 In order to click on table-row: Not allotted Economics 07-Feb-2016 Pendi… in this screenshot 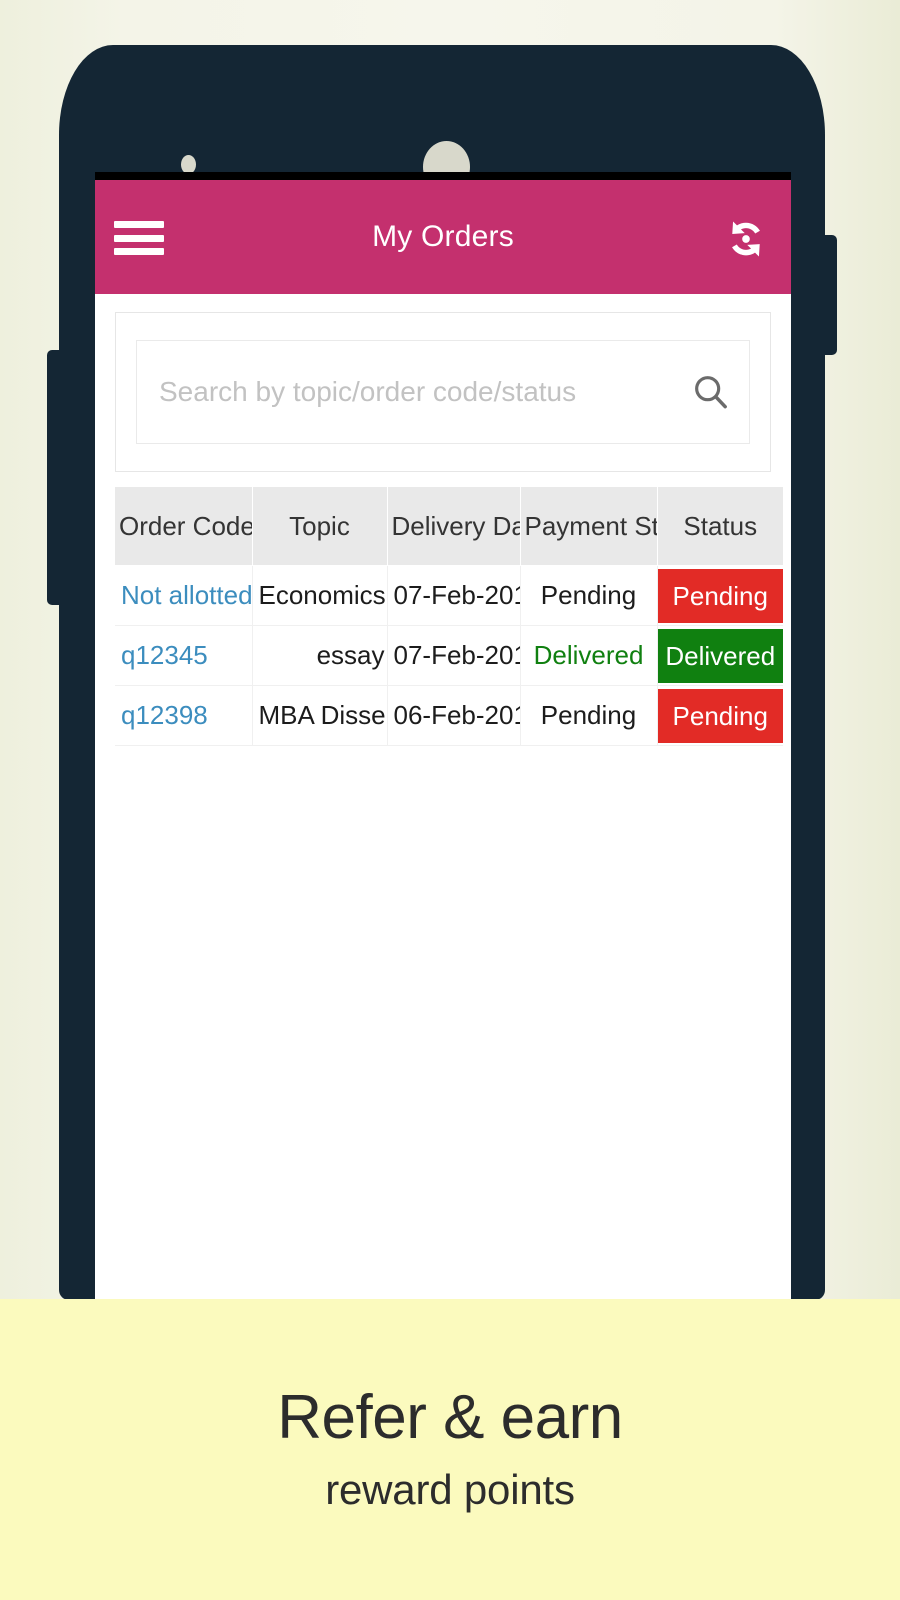, I will do `click(449, 595)`.